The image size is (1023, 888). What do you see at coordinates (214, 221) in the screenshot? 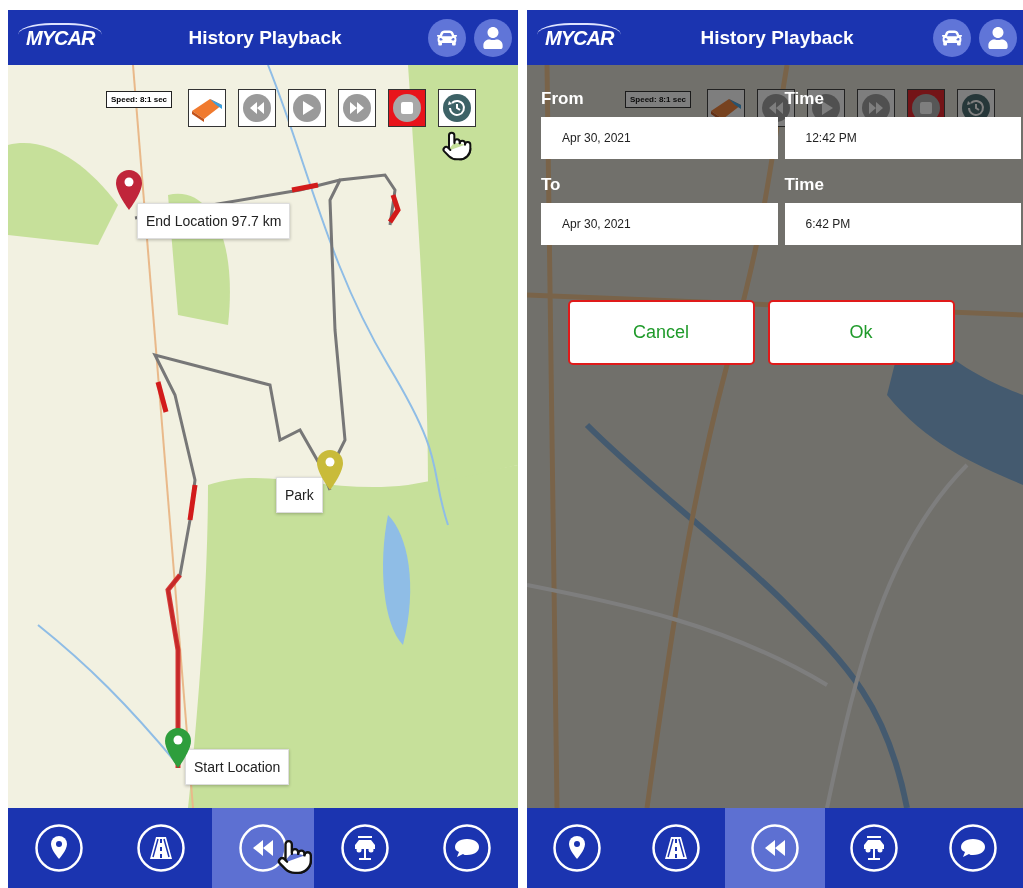
I see `marker-label: End Location 97.7 km` at bounding box center [214, 221].